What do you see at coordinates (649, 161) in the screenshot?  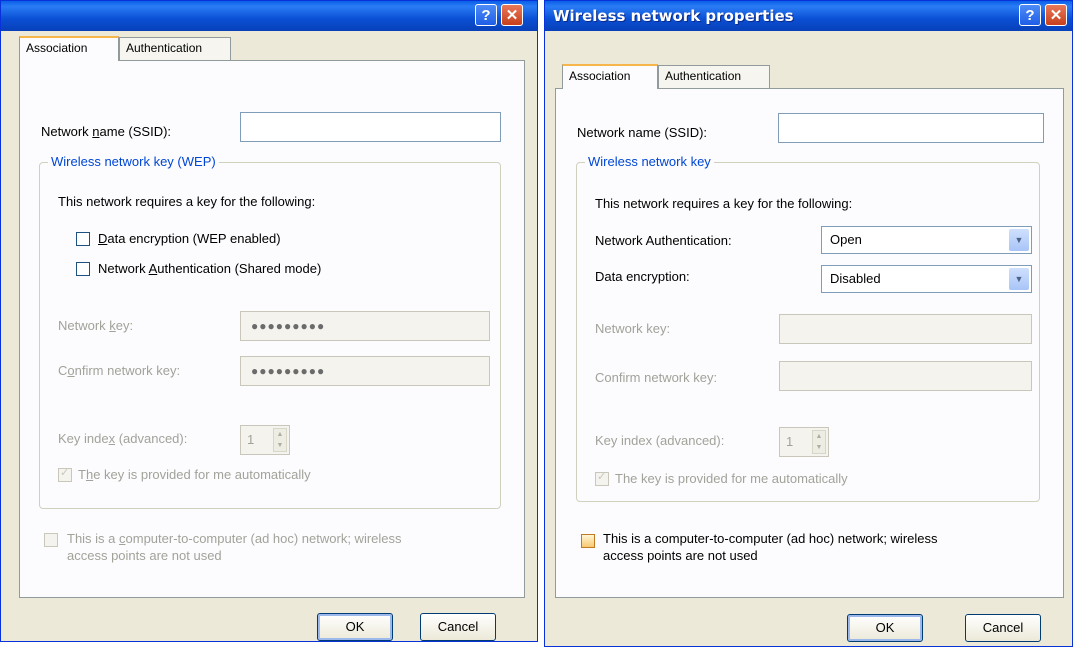 I see `group-legend: Wireless network key` at bounding box center [649, 161].